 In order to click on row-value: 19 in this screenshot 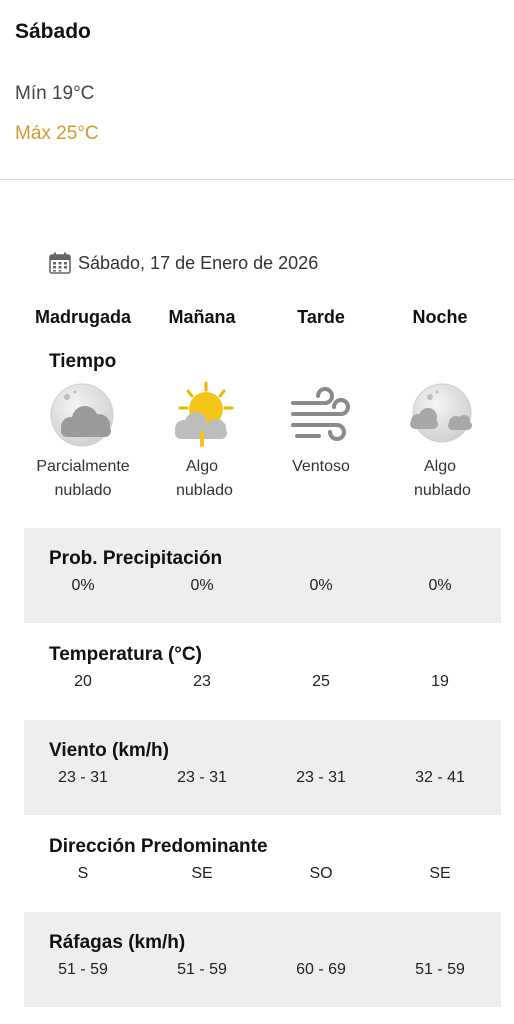, I will do `click(440, 681)`.